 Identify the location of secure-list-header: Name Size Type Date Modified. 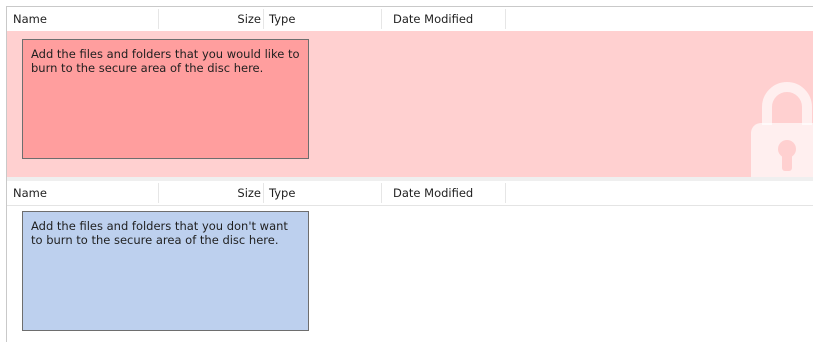
(410, 19).